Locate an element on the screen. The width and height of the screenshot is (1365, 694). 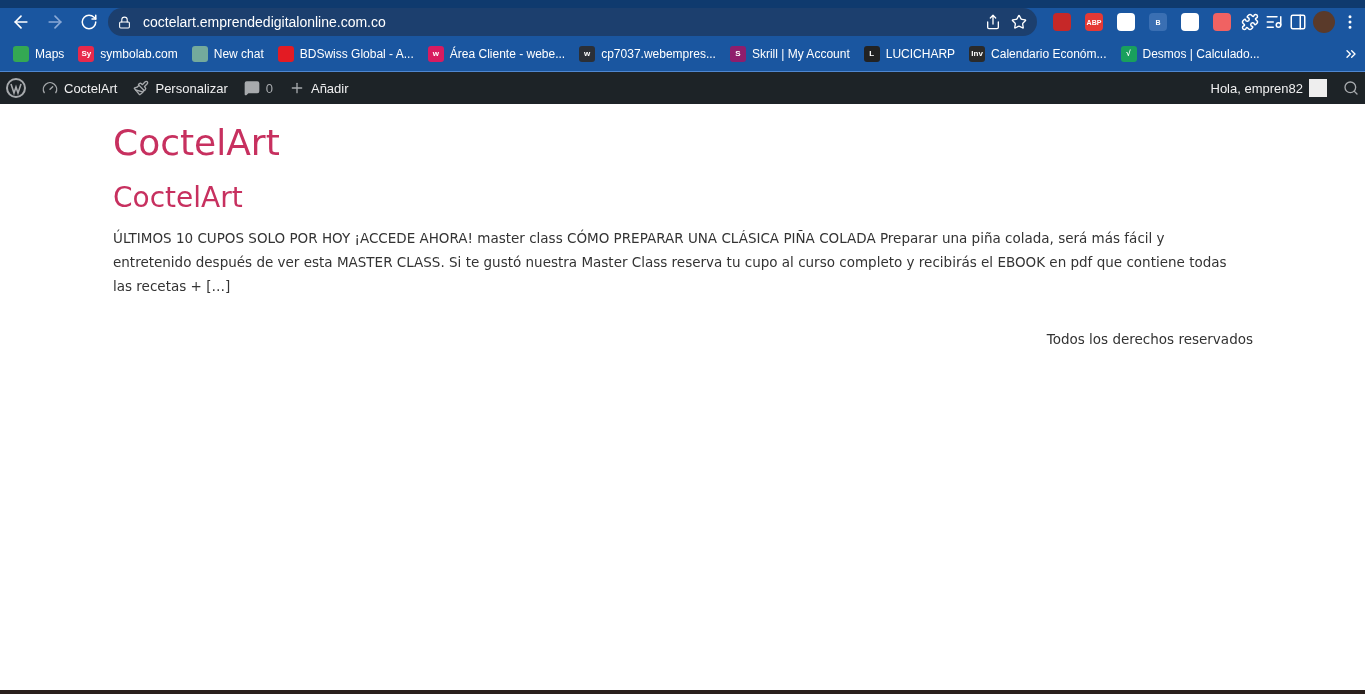
search-icon is located at coordinates (1351, 88).